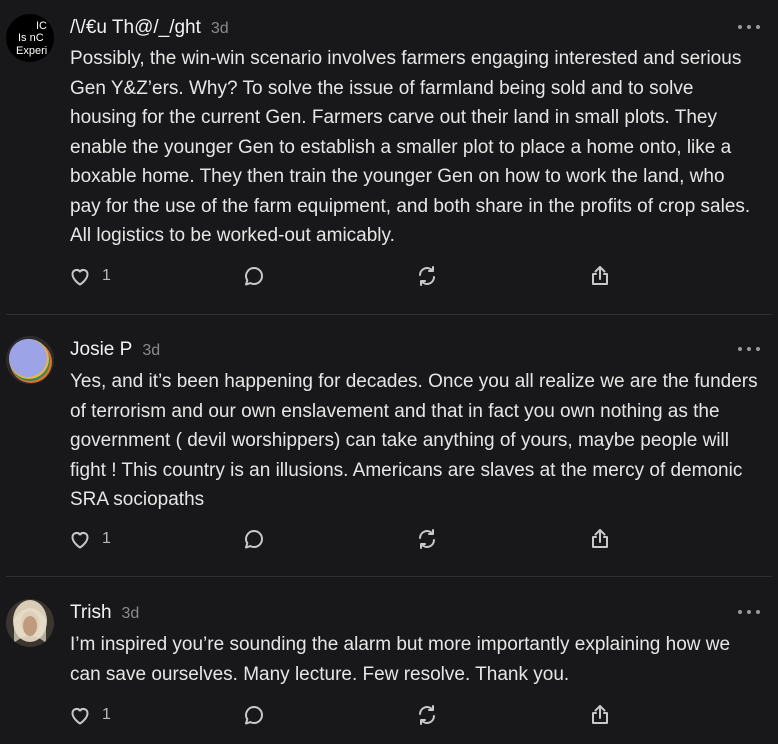 Image resolution: width=778 pixels, height=744 pixels. Describe the element at coordinates (41, 26) in the screenshot. I see `avatar-text-line: IC` at that location.